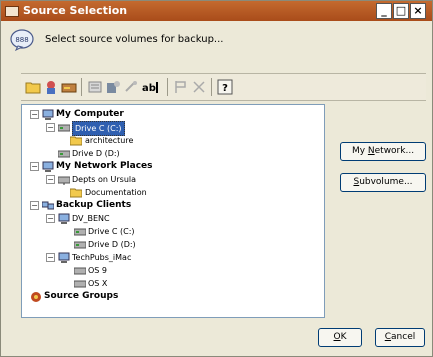 Image resolution: width=433 pixels, height=357 pixels. I want to click on toolbar: ab ?, so click(223, 87).